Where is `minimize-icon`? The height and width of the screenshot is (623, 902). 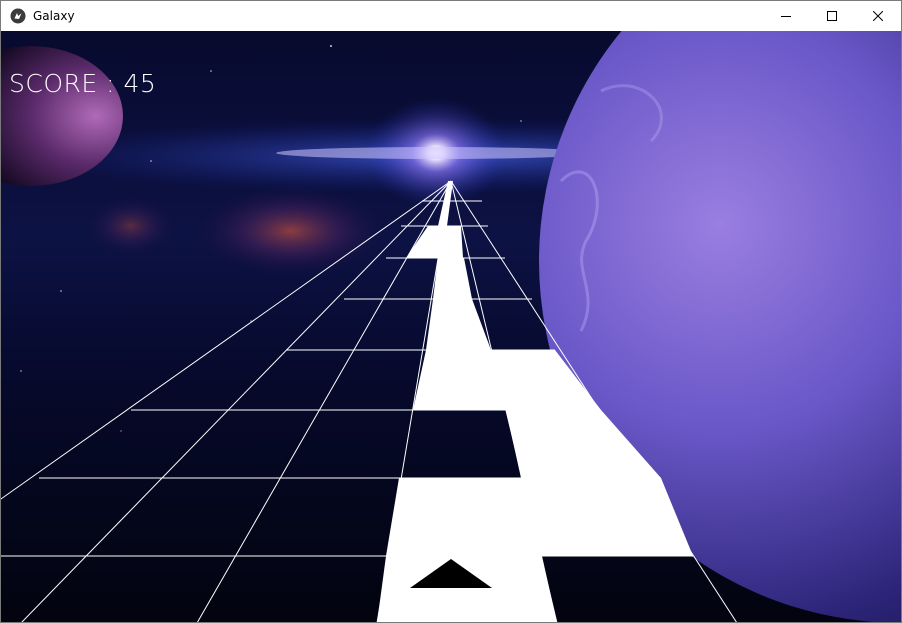 minimize-icon is located at coordinates (786, 16).